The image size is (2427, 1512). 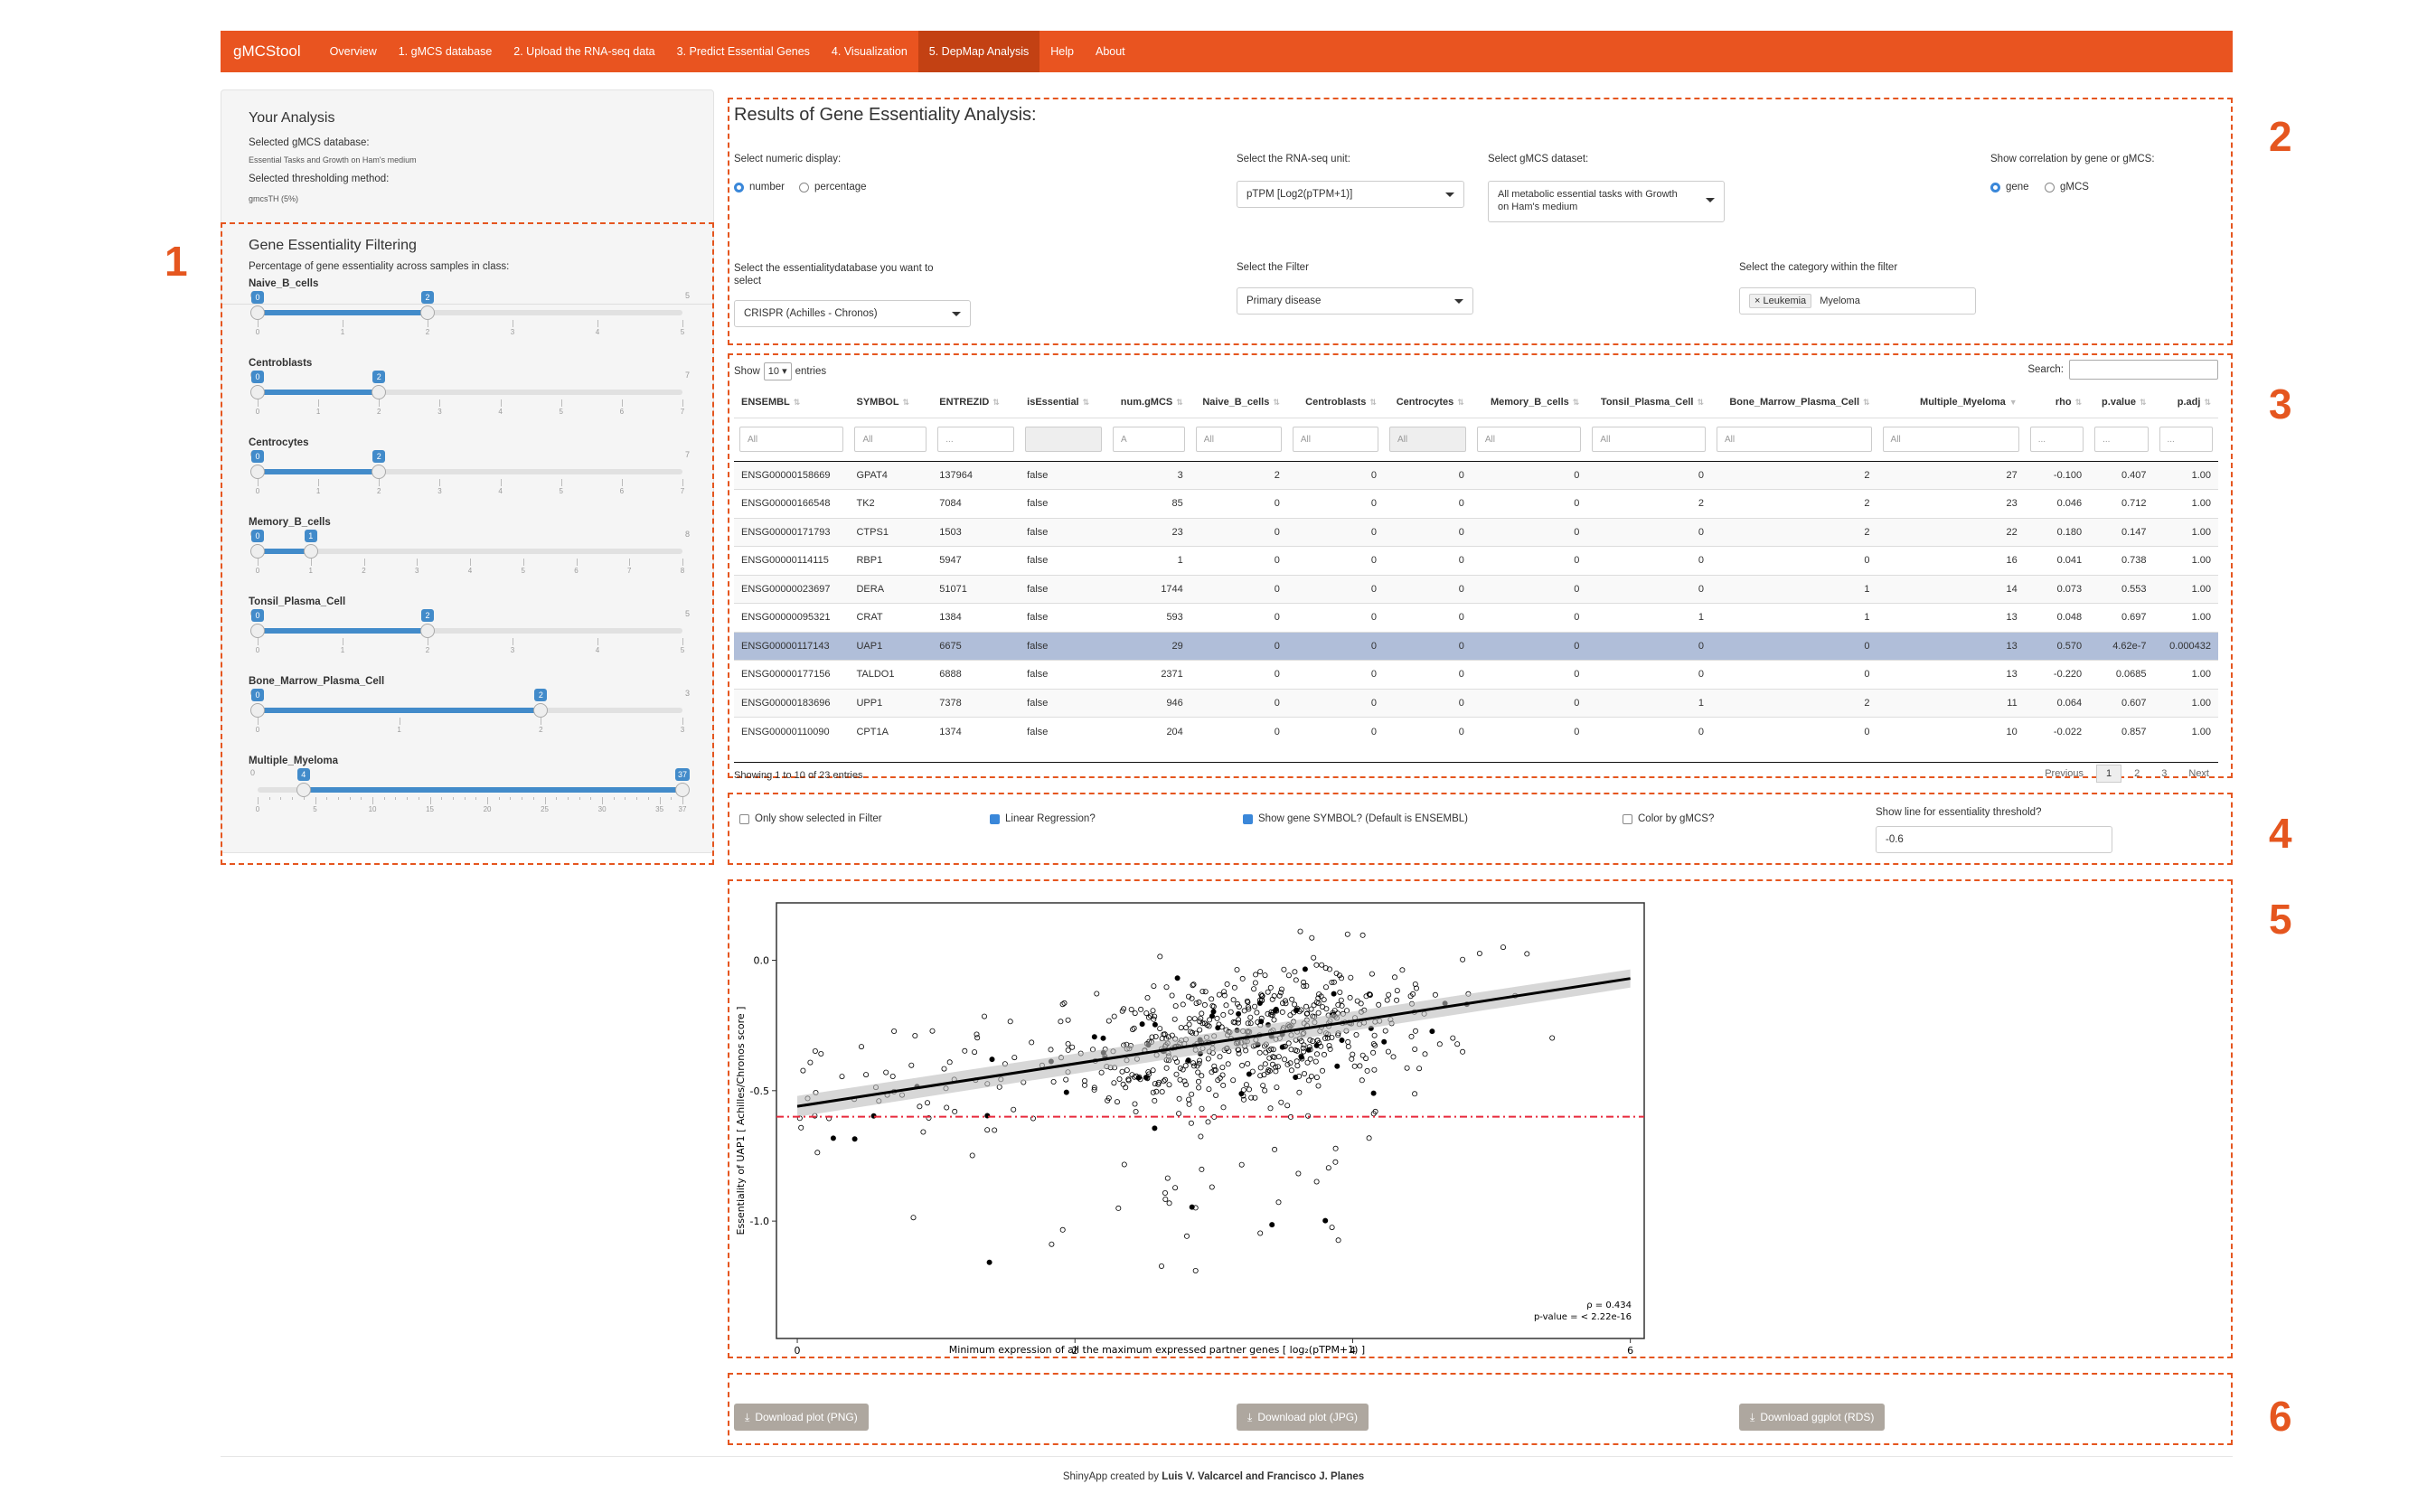 I want to click on table-cell: false, so click(x=1064, y=617).